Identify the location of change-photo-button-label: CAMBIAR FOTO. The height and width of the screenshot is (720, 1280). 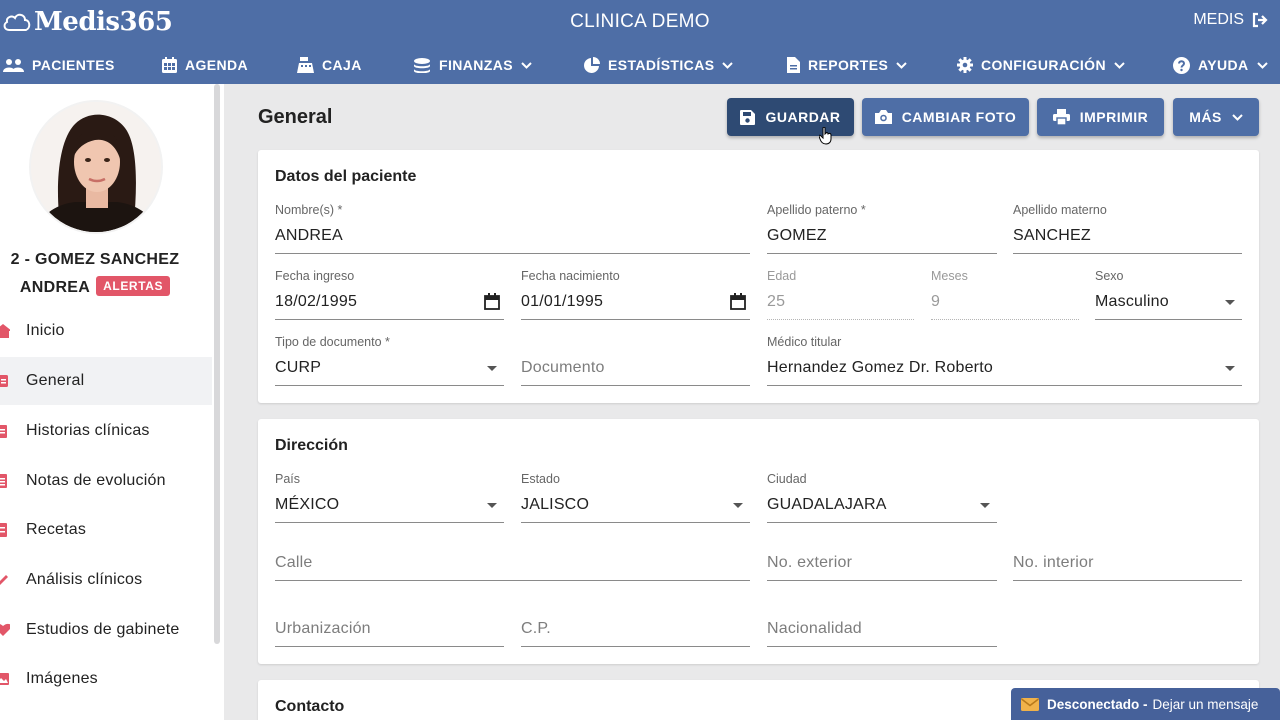
(959, 117).